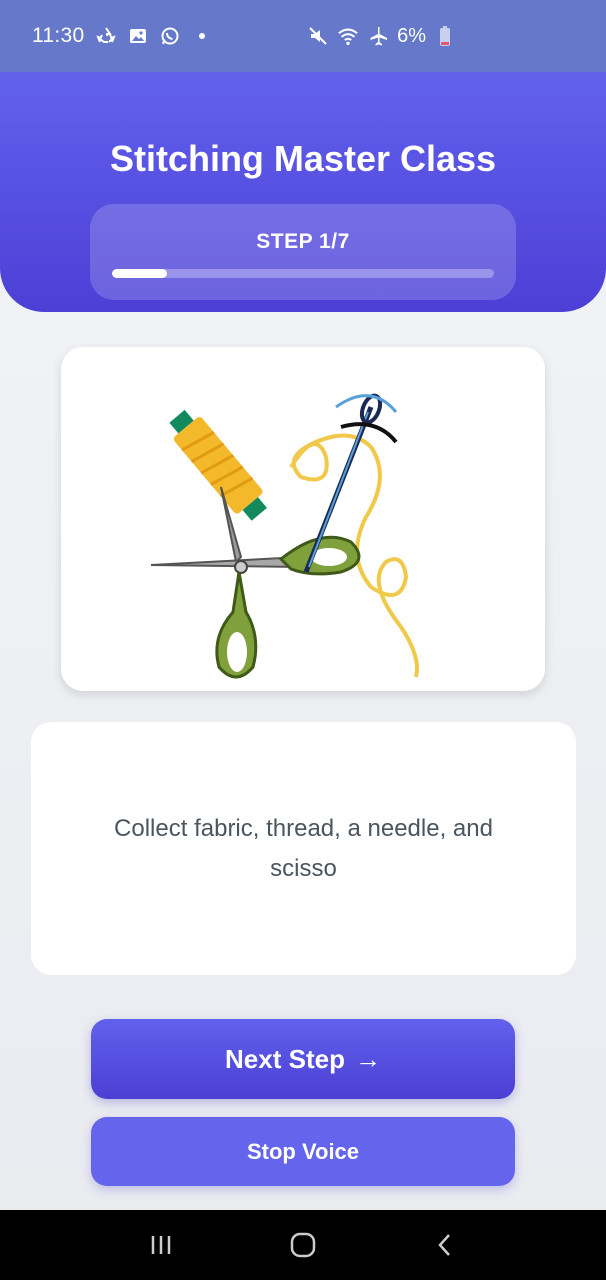  I want to click on sewing-tools-icon, so click(284, 536).